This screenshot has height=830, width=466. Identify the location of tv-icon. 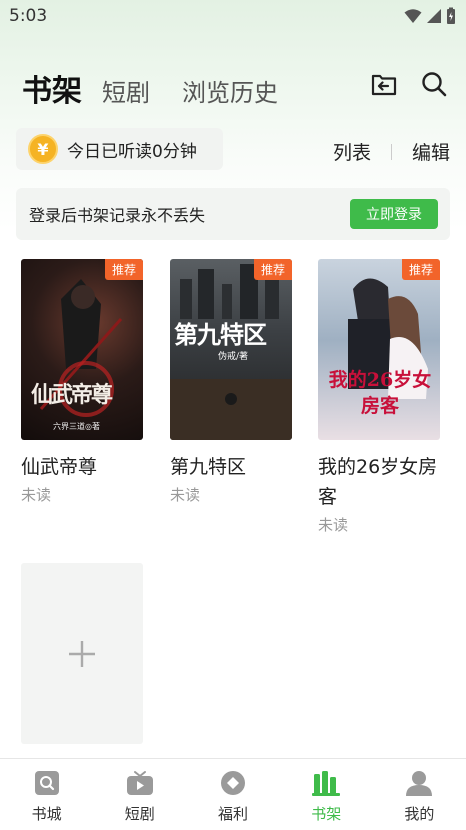
(140, 783).